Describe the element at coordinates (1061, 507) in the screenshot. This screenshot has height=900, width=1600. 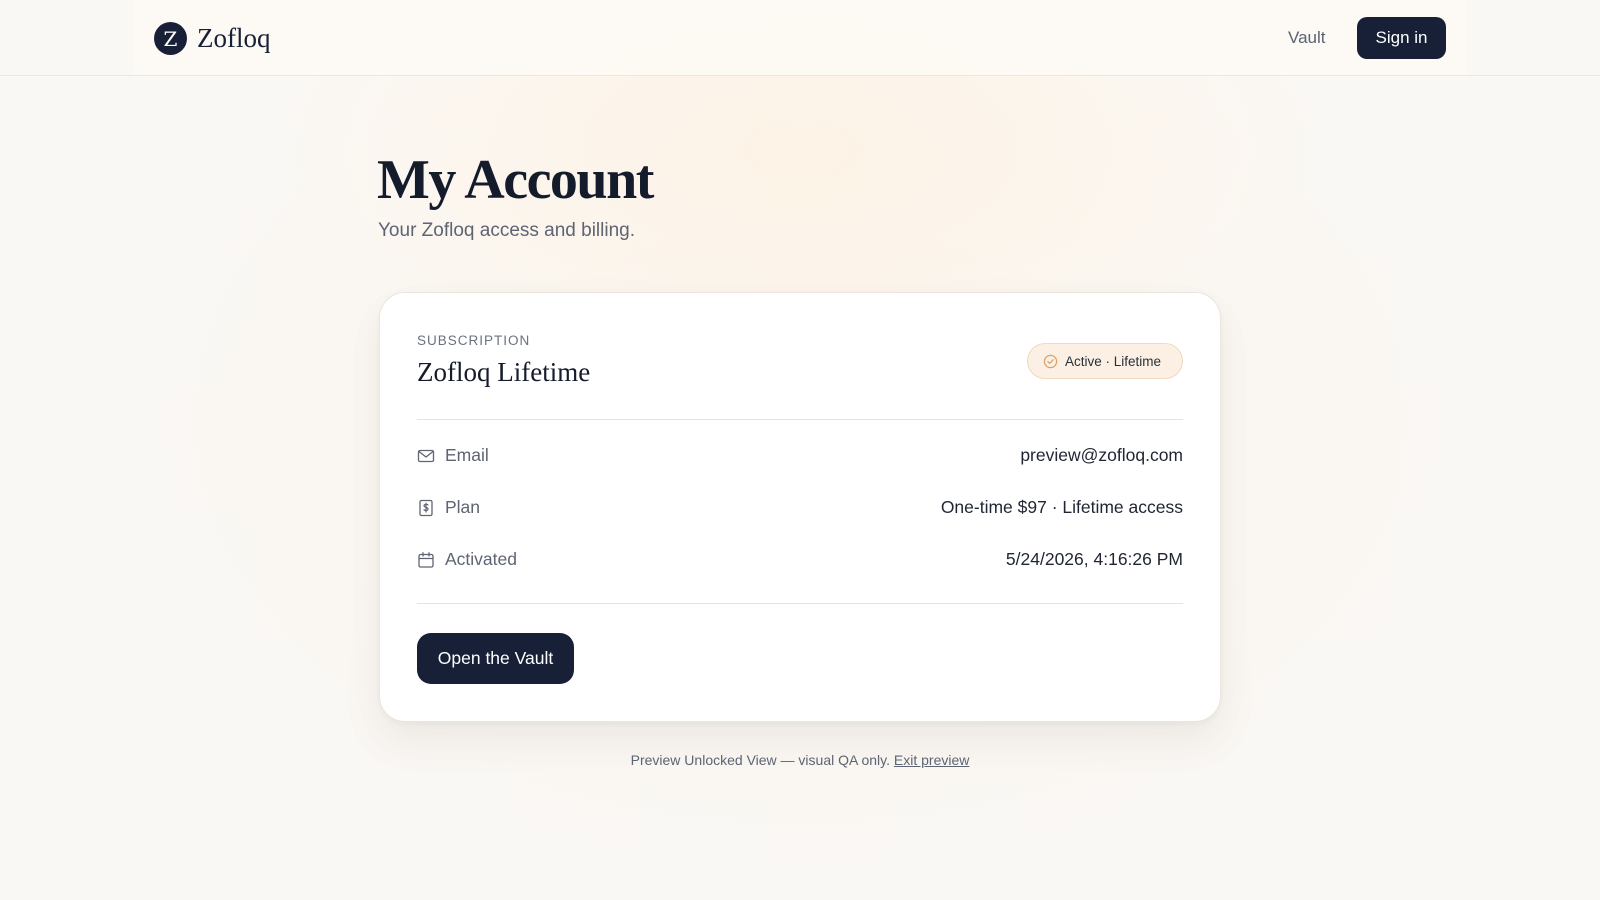
I see `plan-value: One-time $97 · Lifetime access` at that location.